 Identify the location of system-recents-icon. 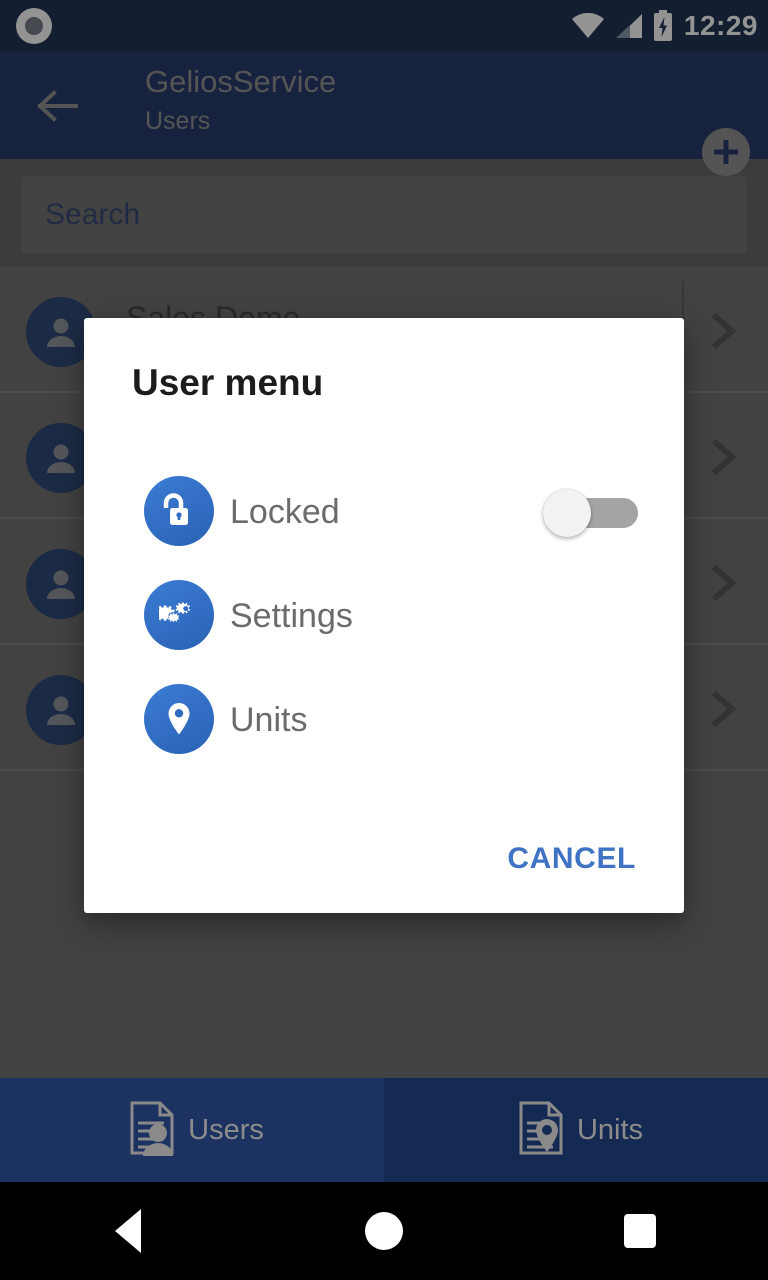
(640, 1231).